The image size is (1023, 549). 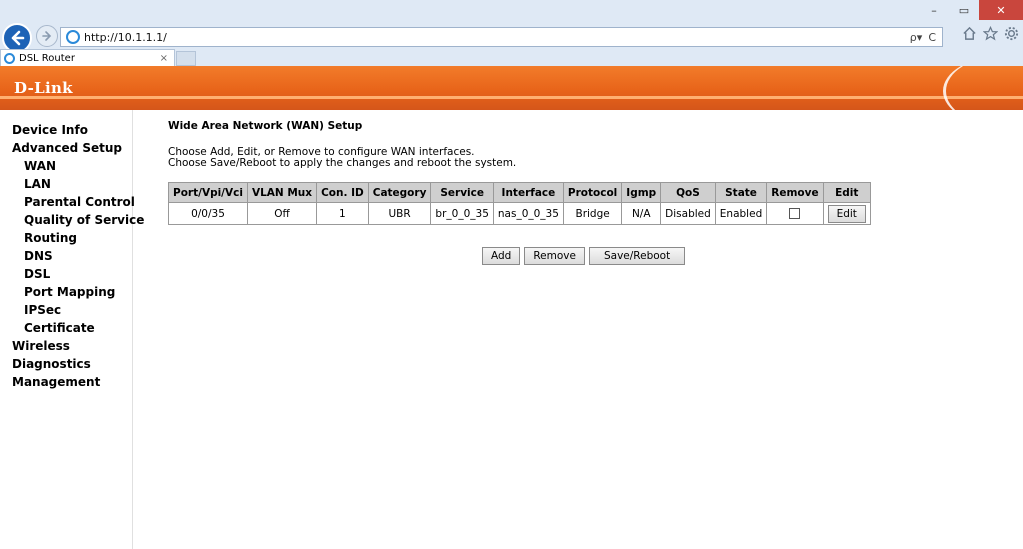 I want to click on sidebar-item-device-info: Device Info, so click(x=66, y=130).